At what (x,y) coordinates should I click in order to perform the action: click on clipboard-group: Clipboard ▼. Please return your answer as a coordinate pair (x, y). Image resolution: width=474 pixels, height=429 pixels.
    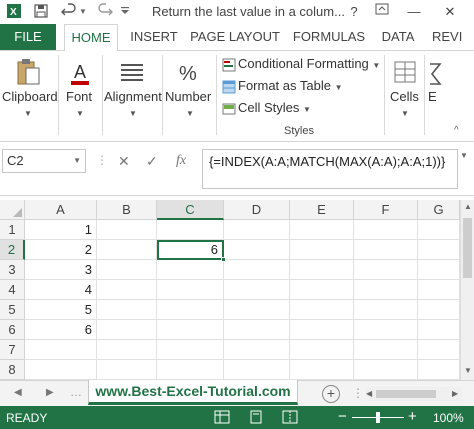
    Looking at the image, I should click on (29, 96).